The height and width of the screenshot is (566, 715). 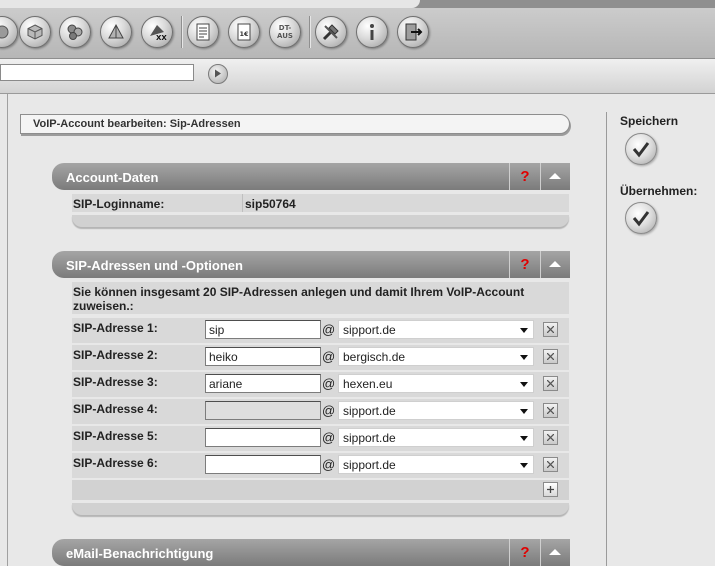 I want to click on email-collapse-button, so click(x=555, y=552).